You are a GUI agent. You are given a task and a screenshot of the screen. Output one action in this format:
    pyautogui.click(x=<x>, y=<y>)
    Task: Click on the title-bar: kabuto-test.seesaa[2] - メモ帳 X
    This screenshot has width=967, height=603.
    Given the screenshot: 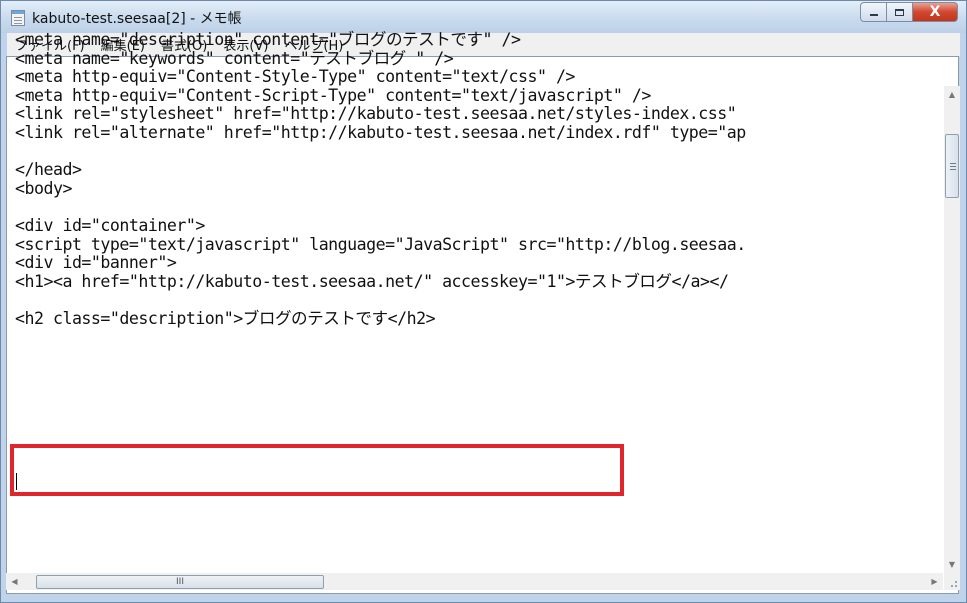 What is the action you would take?
    pyautogui.click(x=483, y=17)
    